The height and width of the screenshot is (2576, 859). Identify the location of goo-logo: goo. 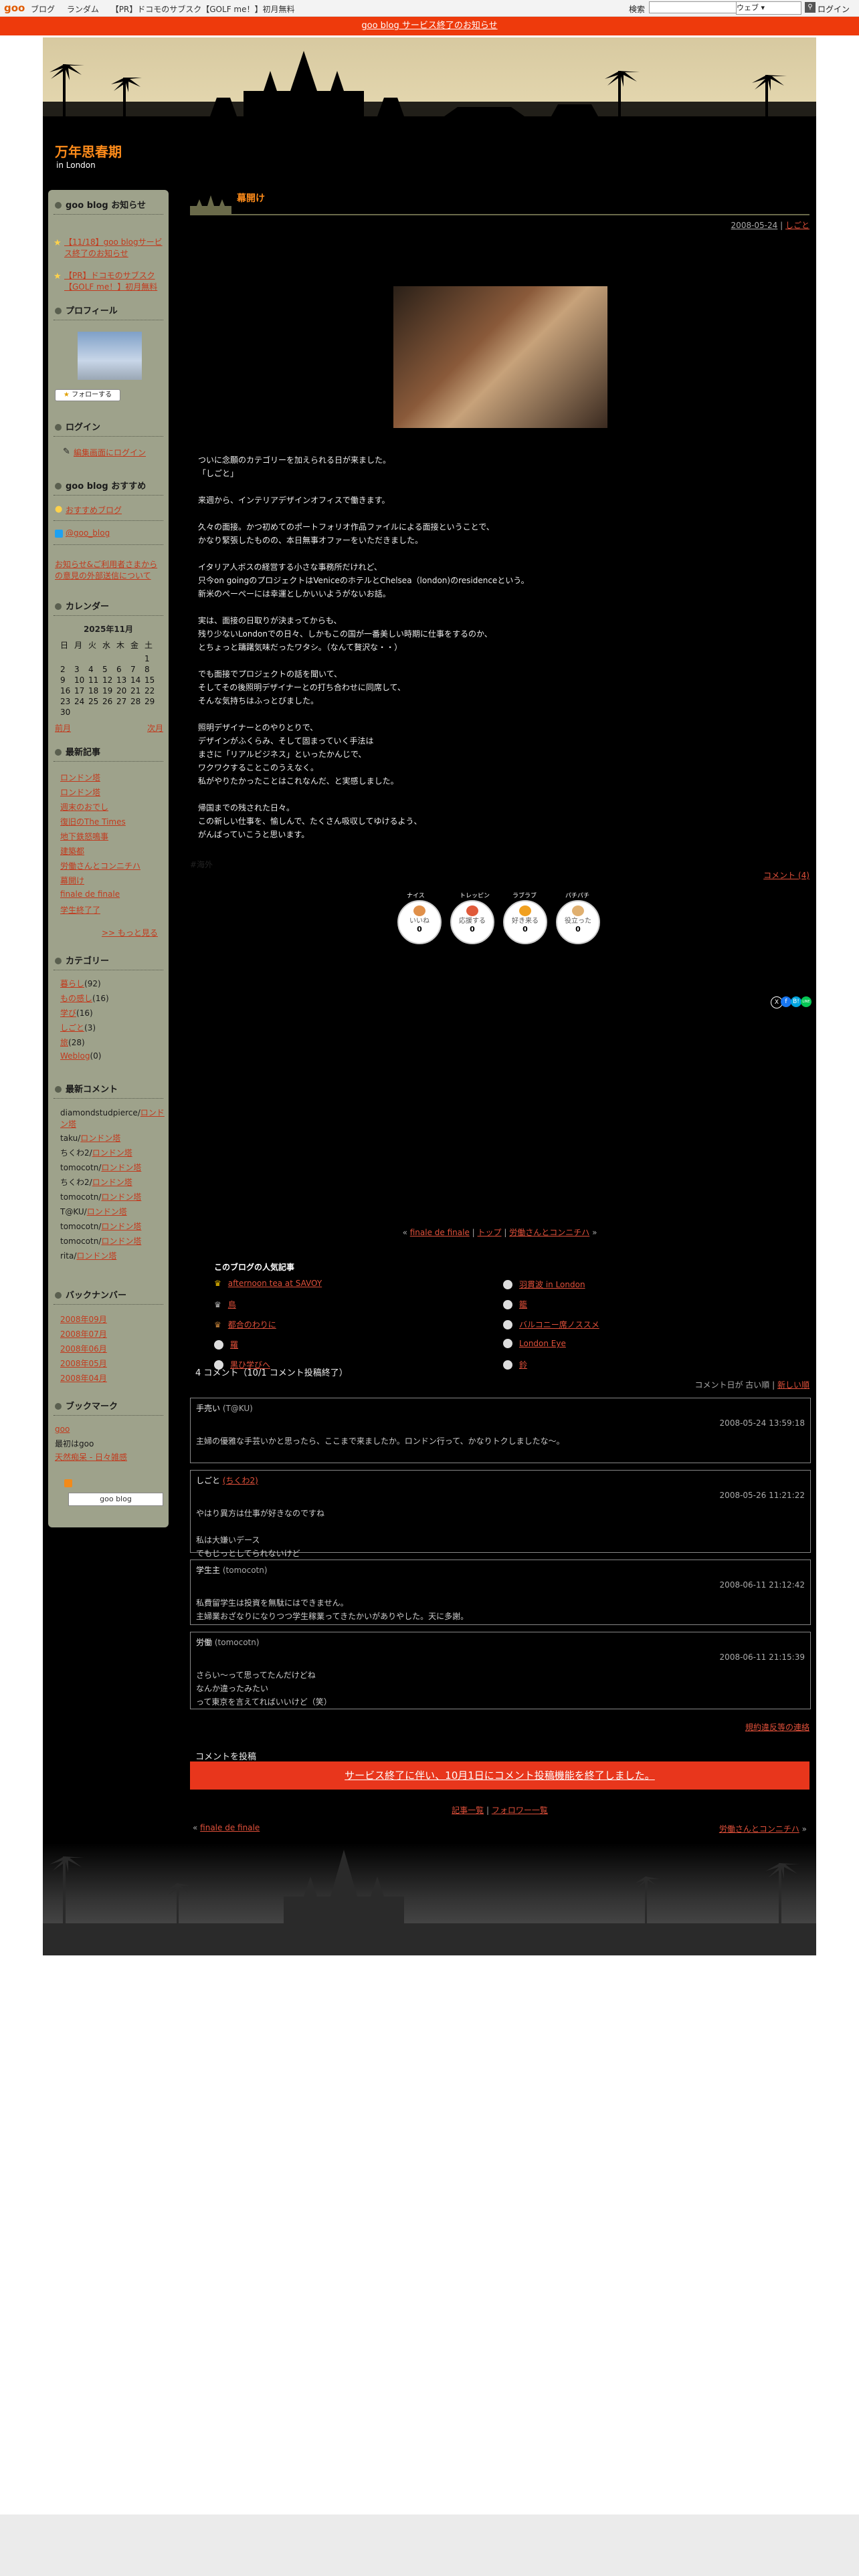
(14, 8).